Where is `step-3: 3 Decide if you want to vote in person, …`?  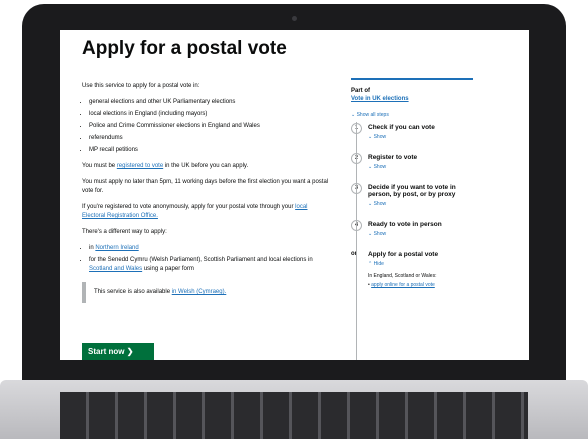
step-3: 3 Decide if you want to vote in person, … is located at coordinates (412, 195).